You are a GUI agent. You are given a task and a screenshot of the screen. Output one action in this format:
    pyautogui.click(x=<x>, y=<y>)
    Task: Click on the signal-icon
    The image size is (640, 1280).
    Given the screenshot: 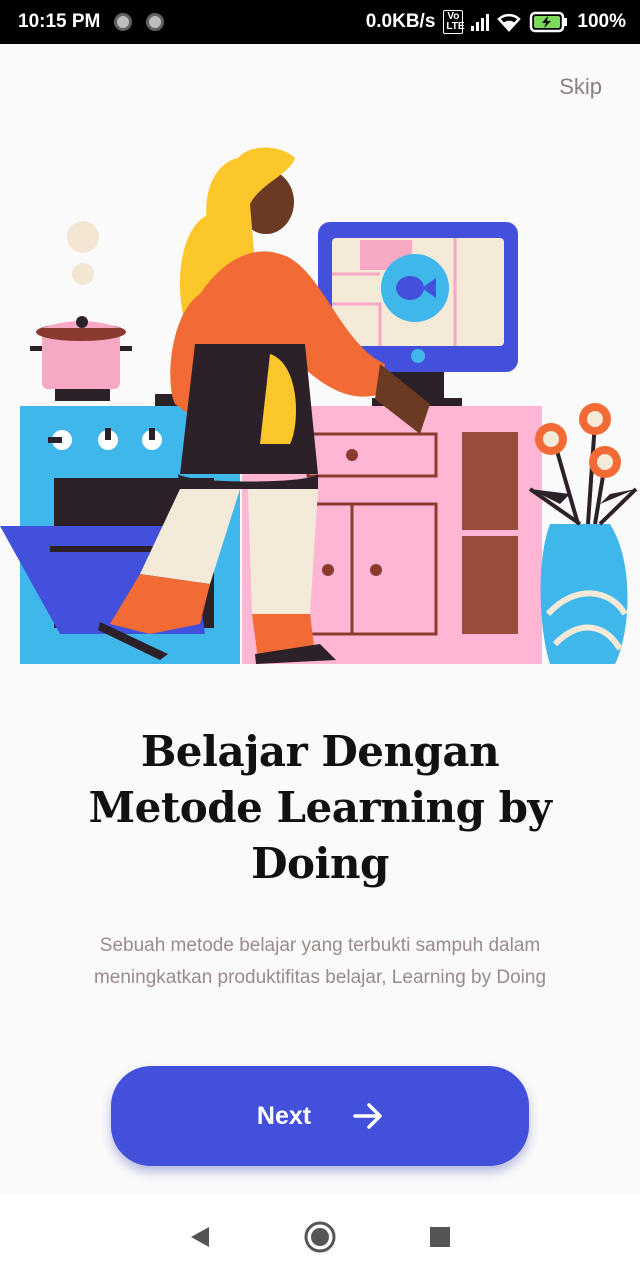 What is the action you would take?
    pyautogui.click(x=480, y=22)
    